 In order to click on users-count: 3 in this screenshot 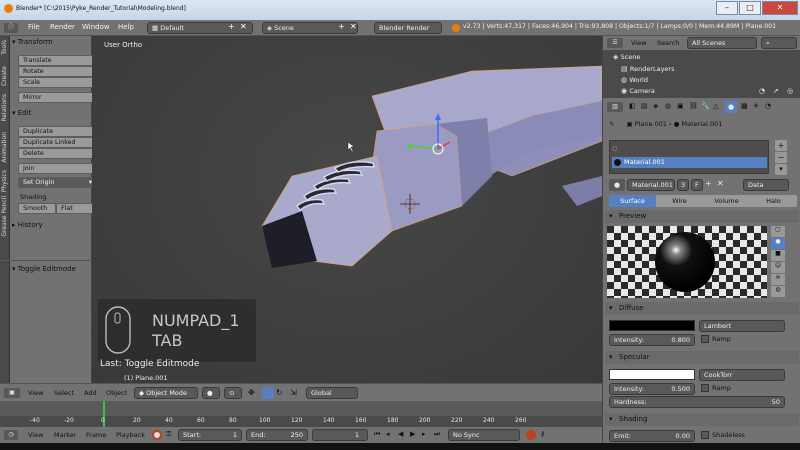, I will do `click(683, 185)`.